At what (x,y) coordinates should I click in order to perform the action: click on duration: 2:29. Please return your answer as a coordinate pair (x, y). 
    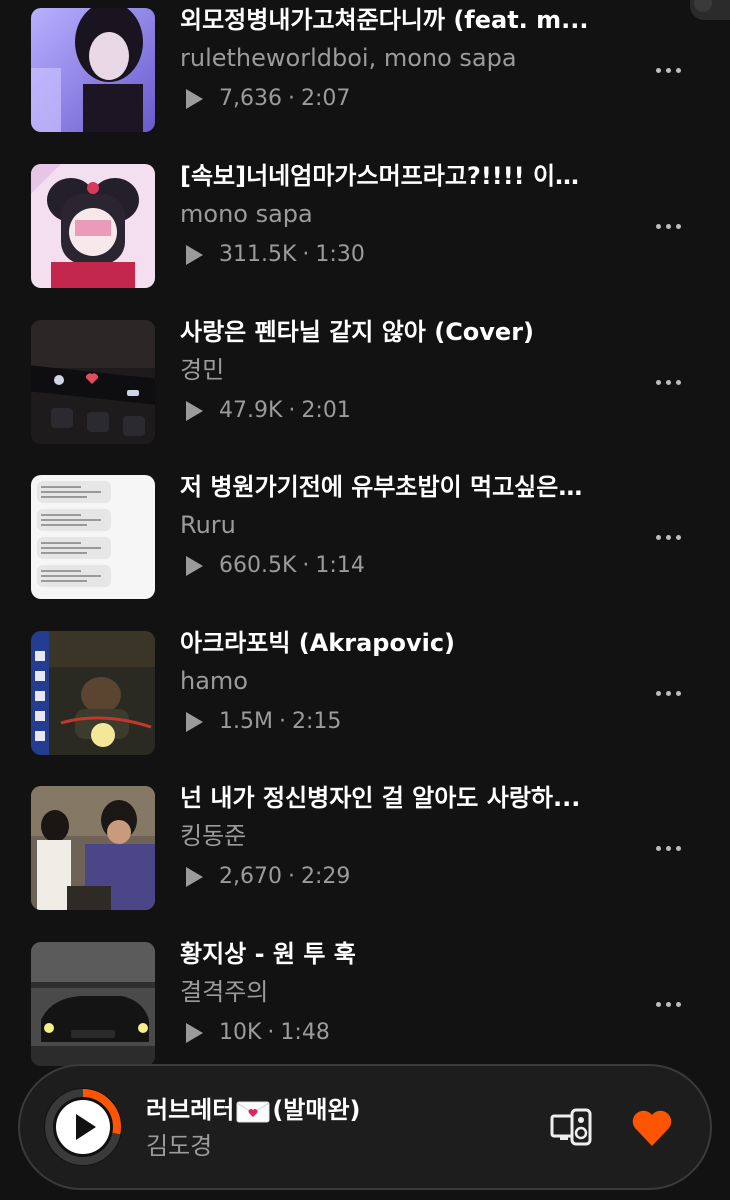
    Looking at the image, I should click on (325, 876).